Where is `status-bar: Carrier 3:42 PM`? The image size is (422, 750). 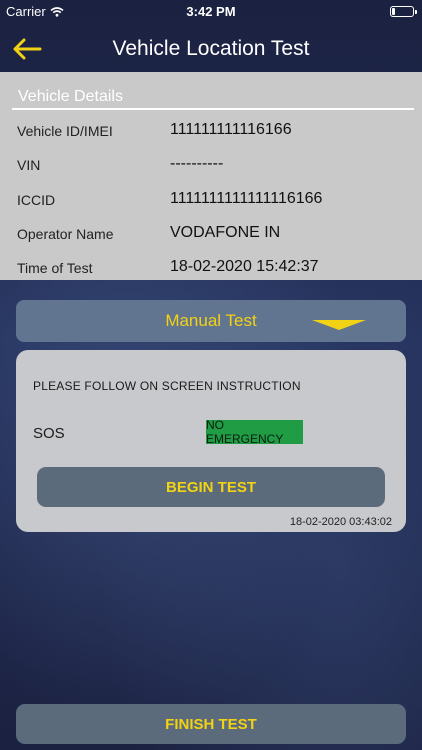 status-bar: Carrier 3:42 PM is located at coordinates (211, 11).